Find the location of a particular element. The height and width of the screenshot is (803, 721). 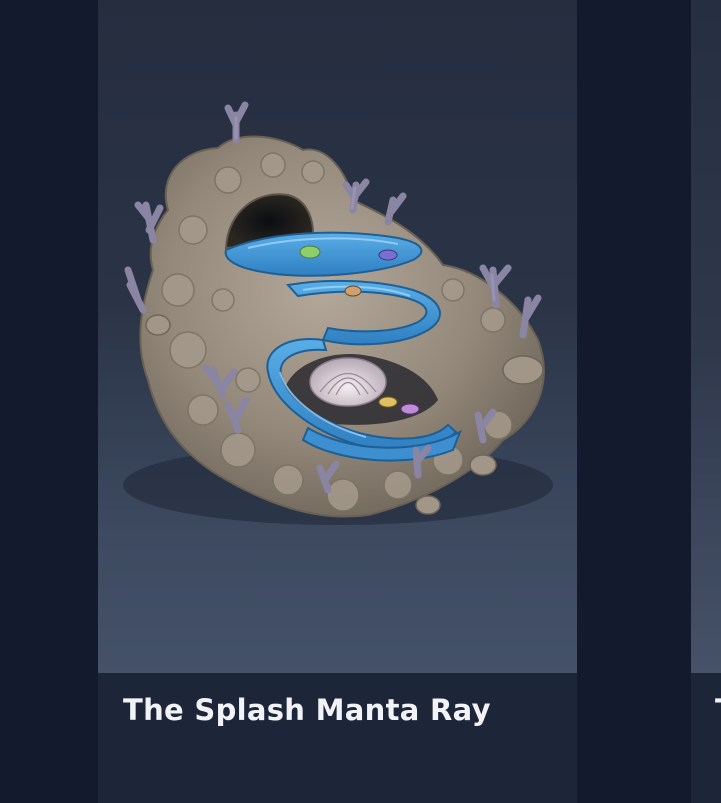

product-caption: The Splash Manta Ray is located at coordinates (337, 738).